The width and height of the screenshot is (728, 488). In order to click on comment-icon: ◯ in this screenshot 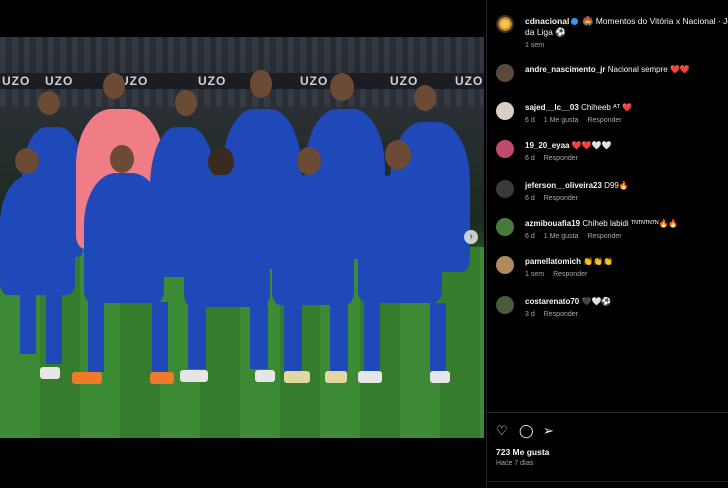, I will do `click(526, 431)`.